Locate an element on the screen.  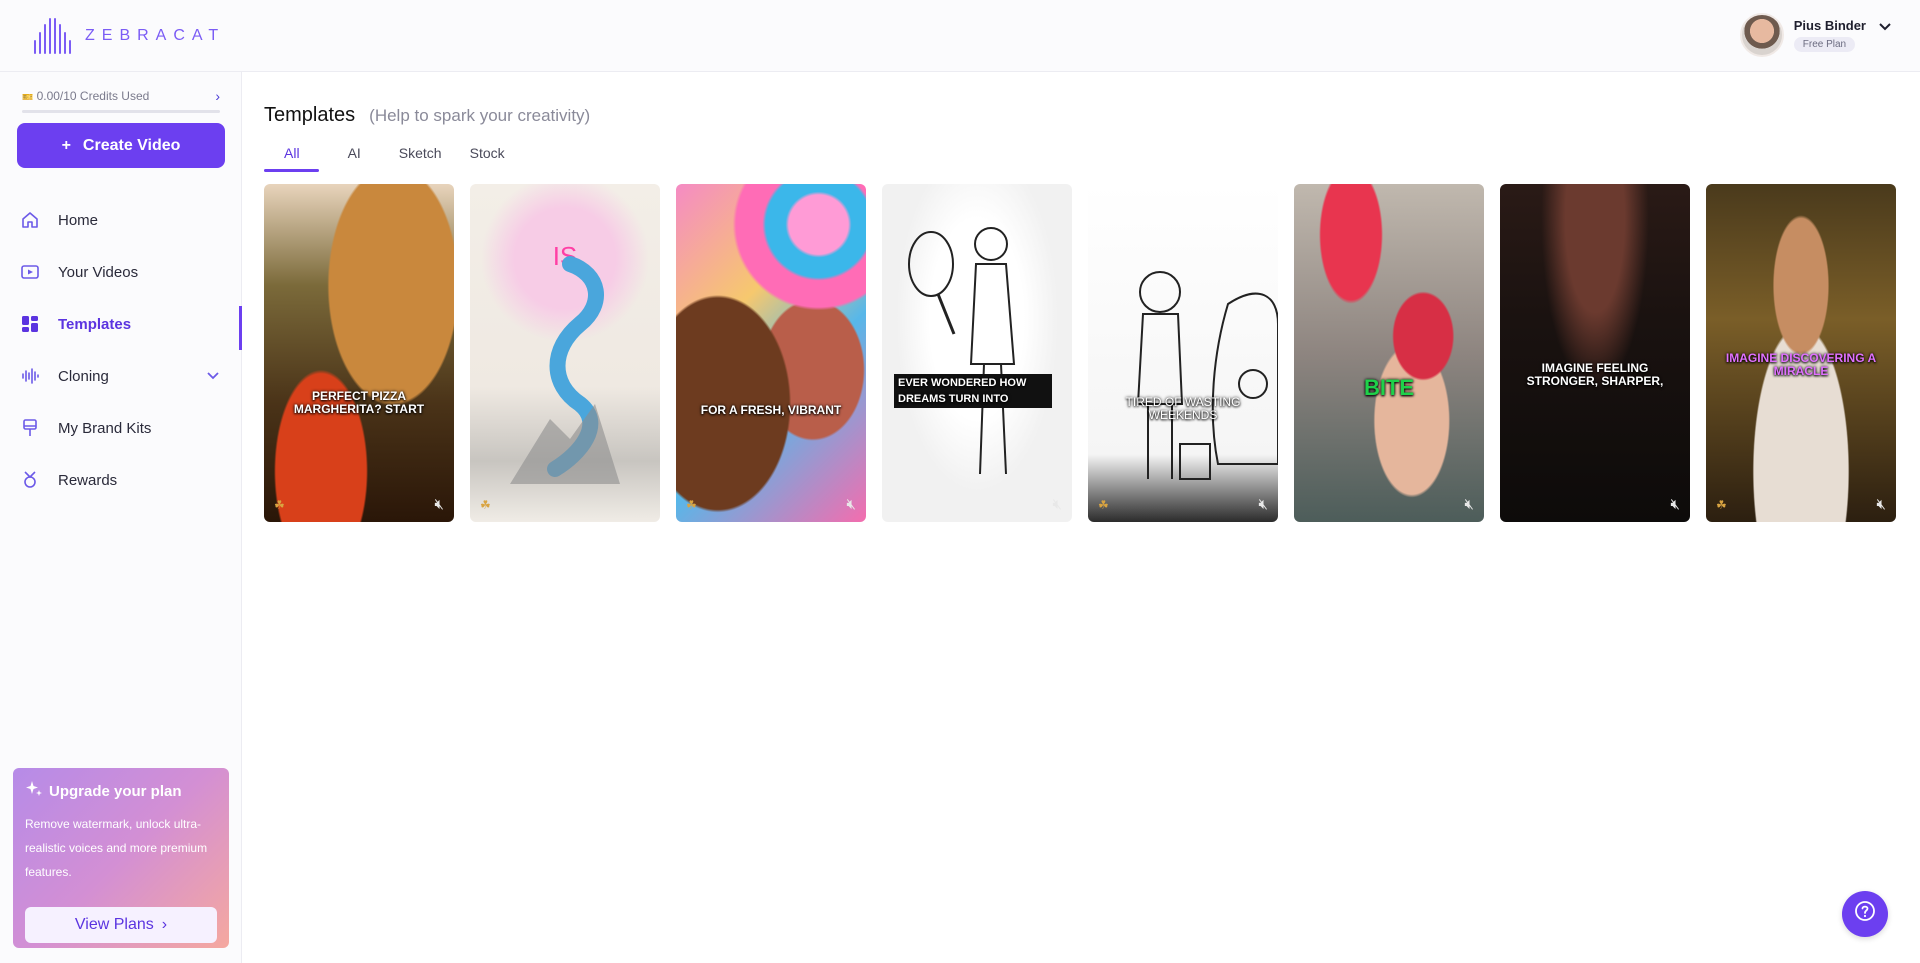
sidebar-item-label: My Brand Kits is located at coordinates (105, 428).